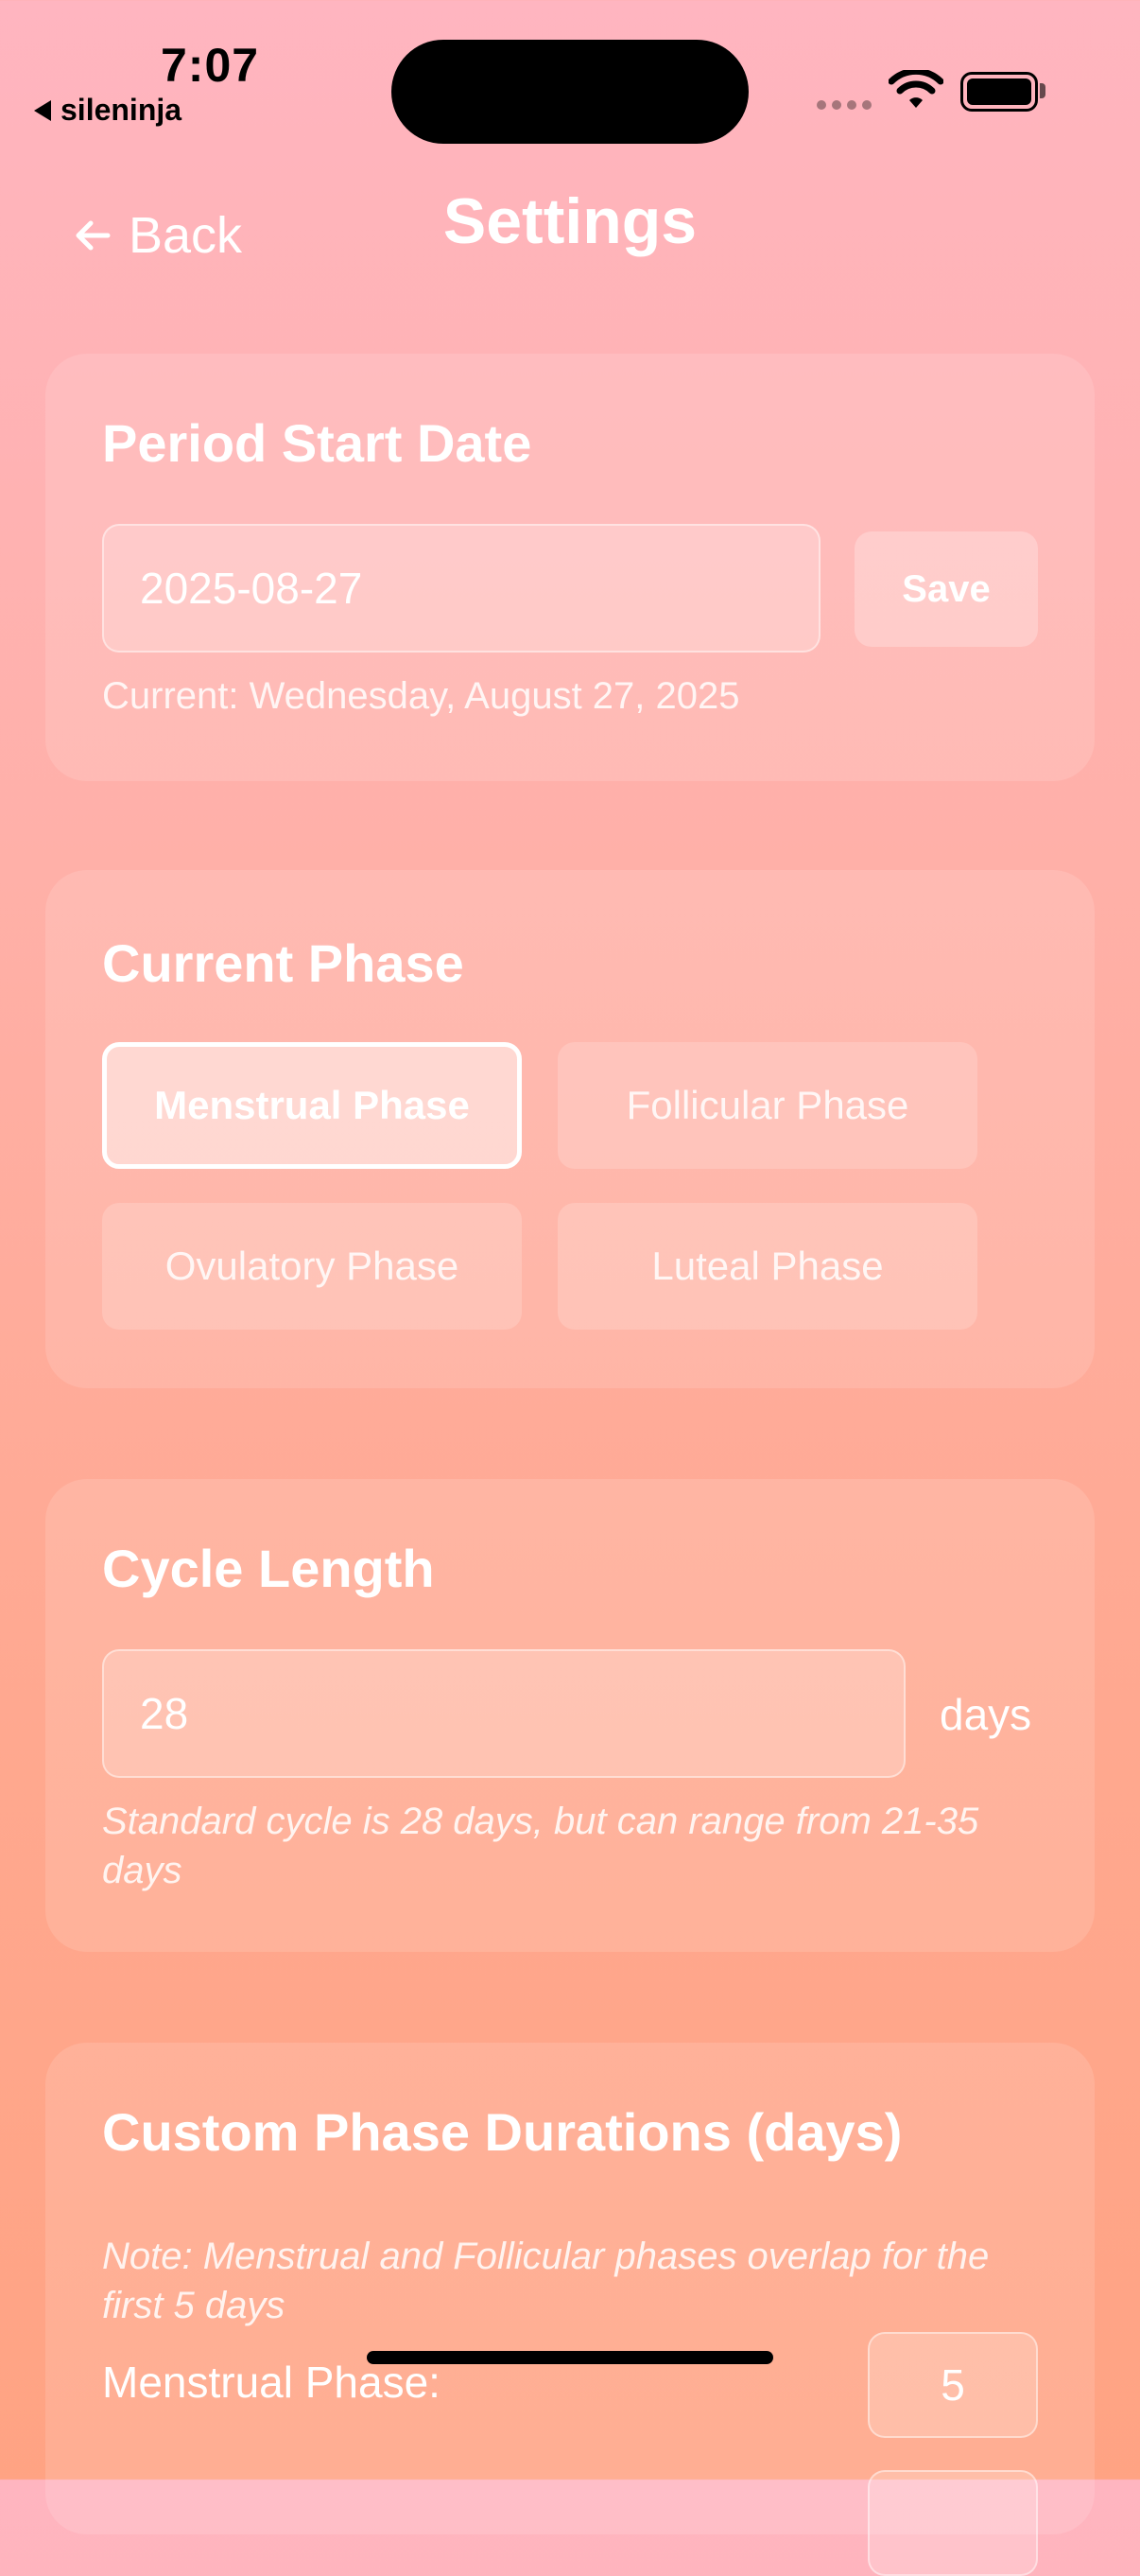  What do you see at coordinates (1042, 90) in the screenshot?
I see `battery-tip` at bounding box center [1042, 90].